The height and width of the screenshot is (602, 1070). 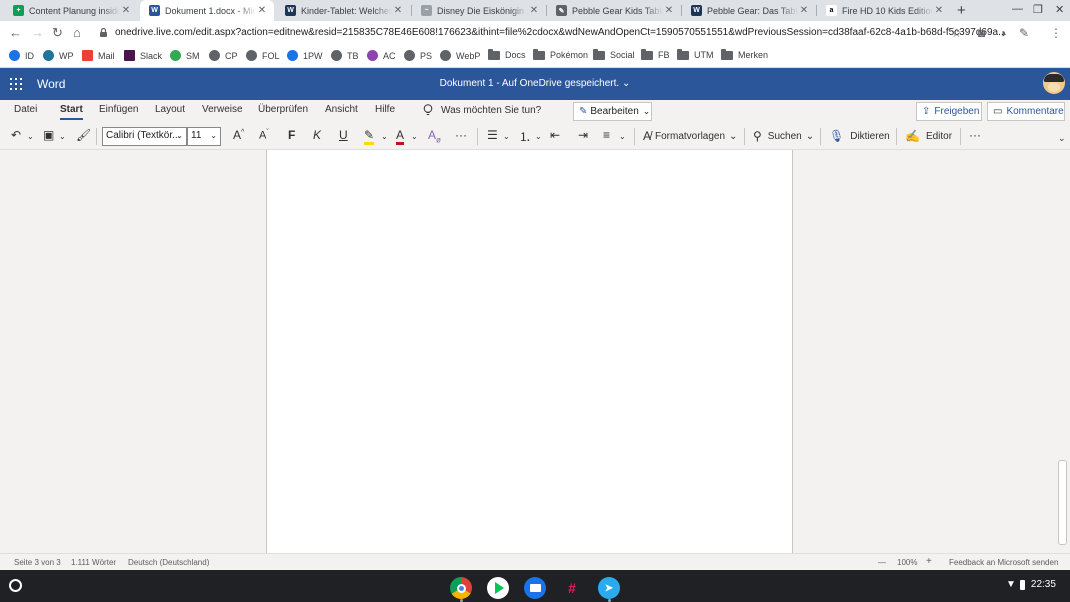 I want to click on decrease-indent-icon: ⇤, so click(x=555, y=135).